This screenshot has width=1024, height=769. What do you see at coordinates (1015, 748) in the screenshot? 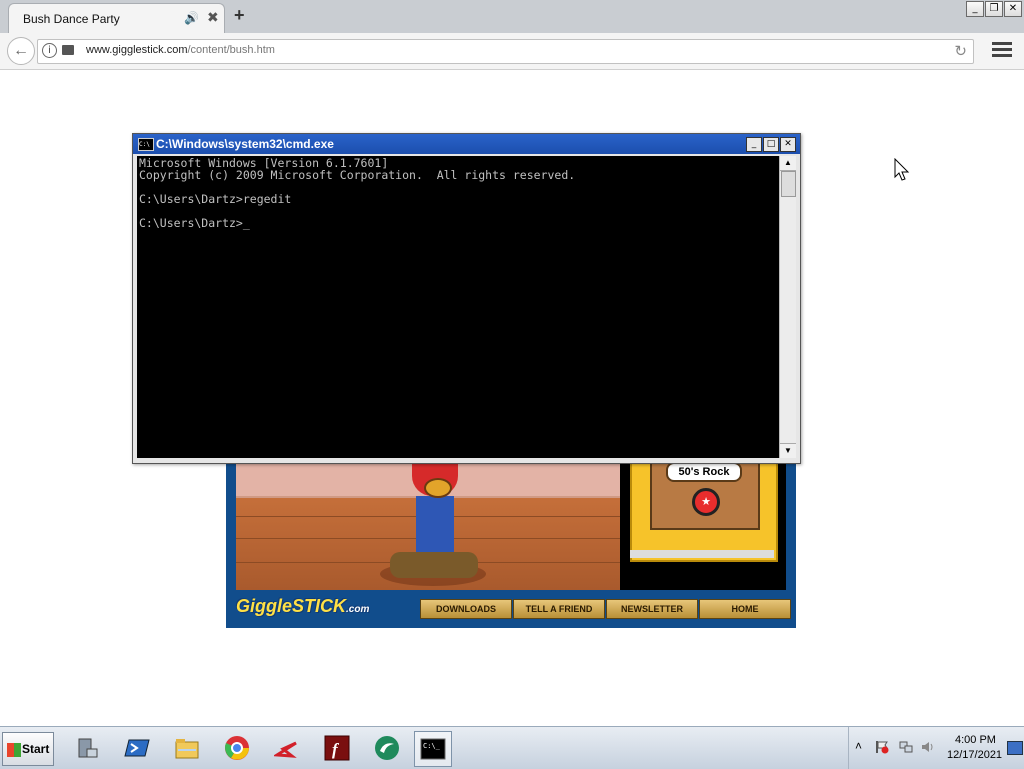
I see `show-desktop-icon` at bounding box center [1015, 748].